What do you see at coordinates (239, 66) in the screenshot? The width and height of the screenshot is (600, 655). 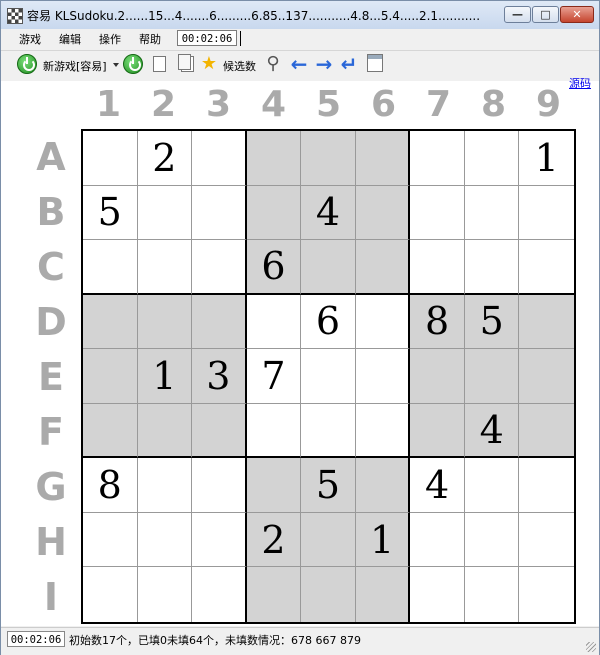 I see `candidates-button: 候选数` at bounding box center [239, 66].